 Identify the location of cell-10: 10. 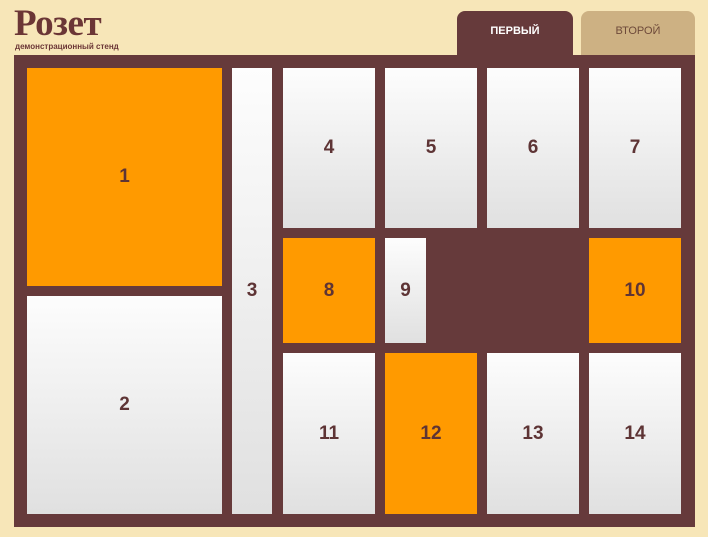
(635, 290).